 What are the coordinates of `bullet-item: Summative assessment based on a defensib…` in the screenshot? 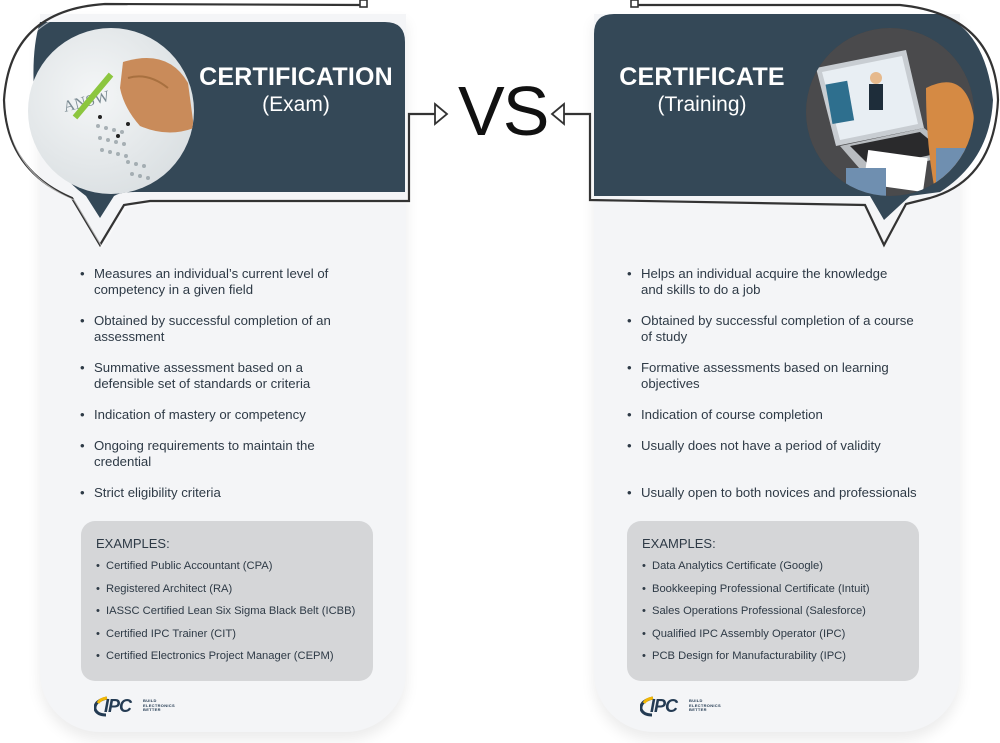 It's located at (215, 376).